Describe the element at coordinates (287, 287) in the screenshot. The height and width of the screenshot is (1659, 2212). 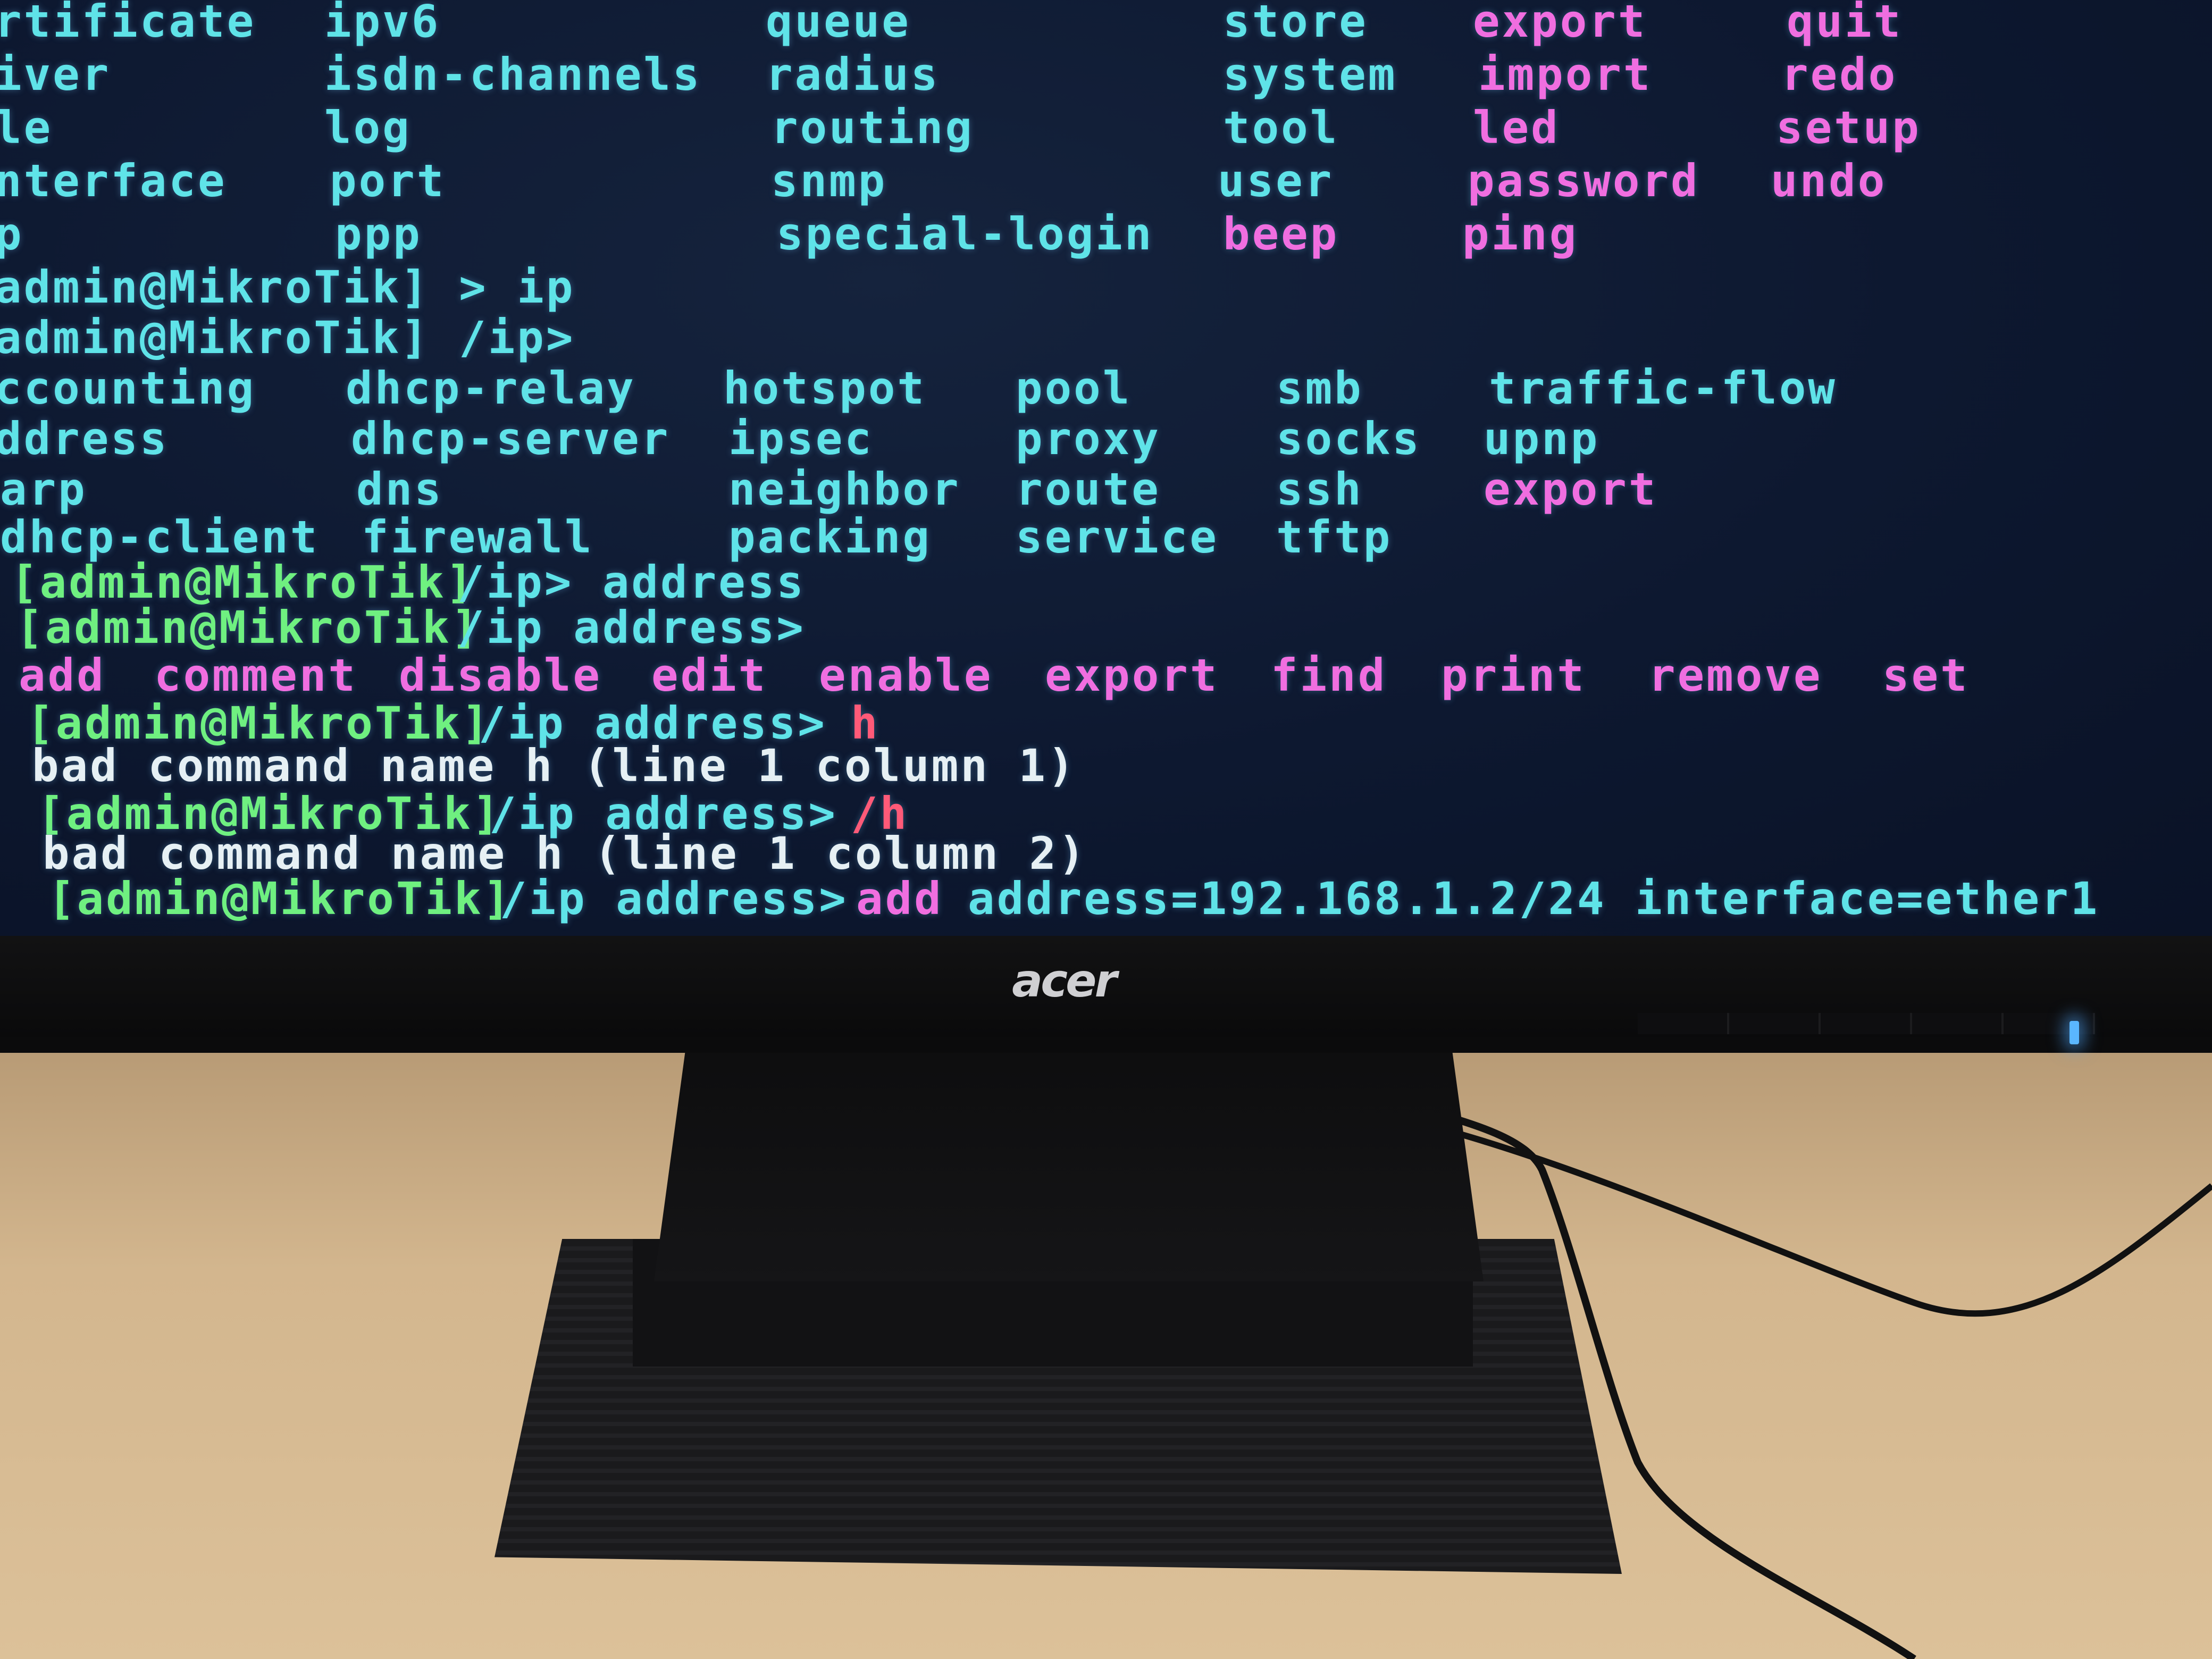
I see `prompt-text: admin@MikroTik] > ip` at that location.